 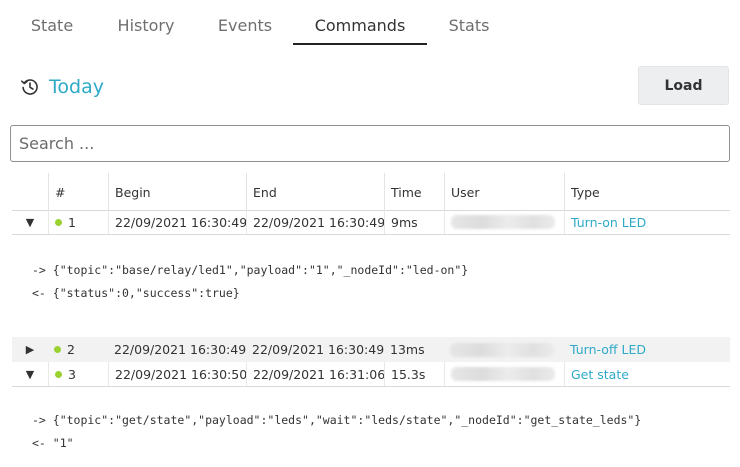 What do you see at coordinates (315, 374) in the screenshot?
I see `row-end: 22/09/2021 16:31:06` at bounding box center [315, 374].